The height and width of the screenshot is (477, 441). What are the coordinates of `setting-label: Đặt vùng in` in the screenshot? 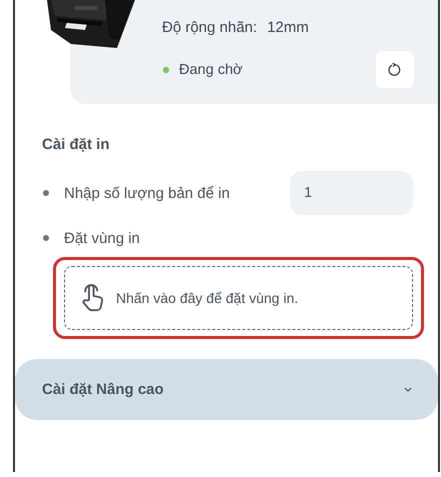 It's located at (102, 238).